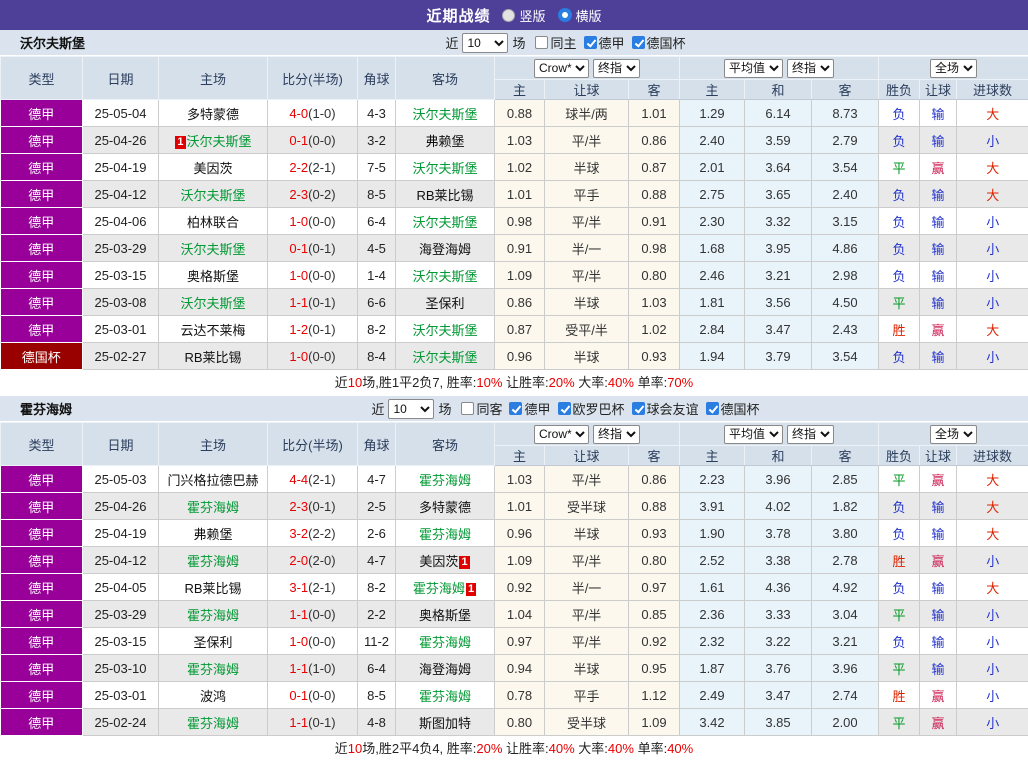  Describe the element at coordinates (591, 408) in the screenshot. I see `league-europa-checkbox-wrap: 欧罗巴杯` at that location.